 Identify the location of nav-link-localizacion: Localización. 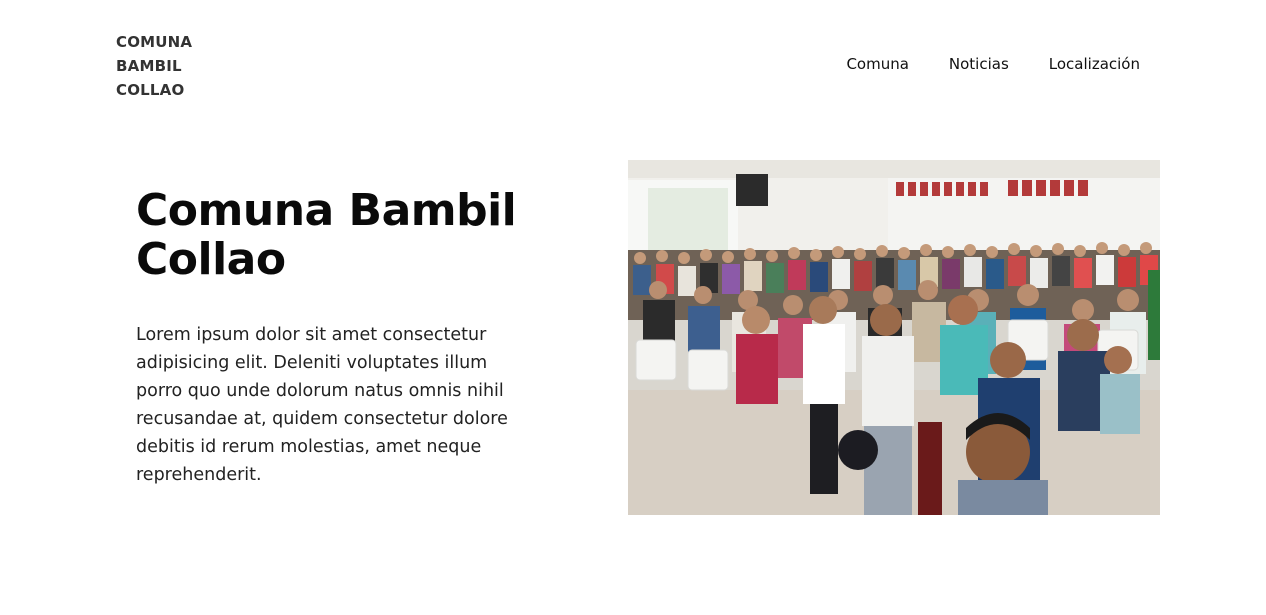
(1094, 64).